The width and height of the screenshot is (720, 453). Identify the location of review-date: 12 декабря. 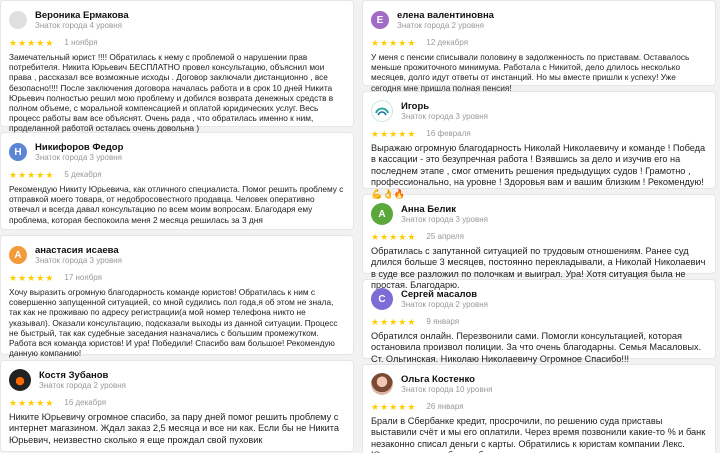
(447, 42).